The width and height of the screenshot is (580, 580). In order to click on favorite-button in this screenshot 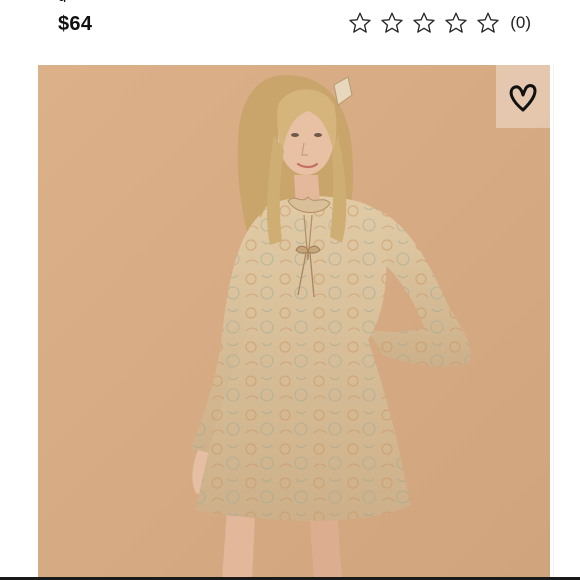, I will do `click(523, 96)`.